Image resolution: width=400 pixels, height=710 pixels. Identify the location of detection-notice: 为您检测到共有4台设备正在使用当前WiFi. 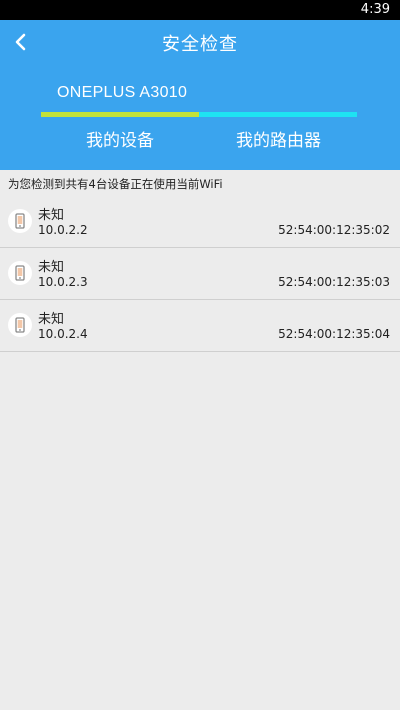
(115, 184).